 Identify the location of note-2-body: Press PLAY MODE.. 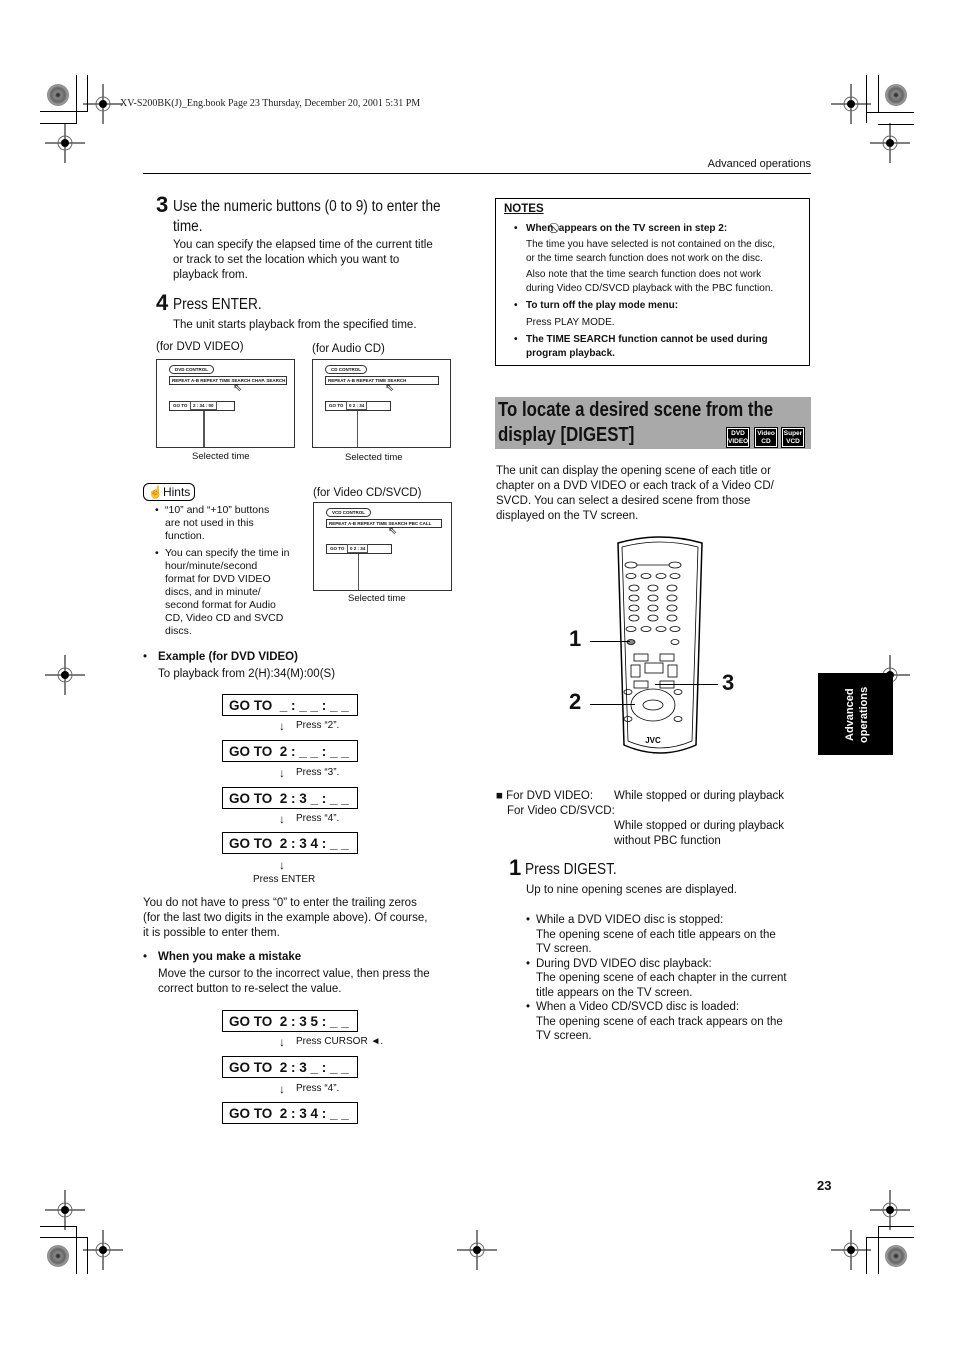
(570, 322).